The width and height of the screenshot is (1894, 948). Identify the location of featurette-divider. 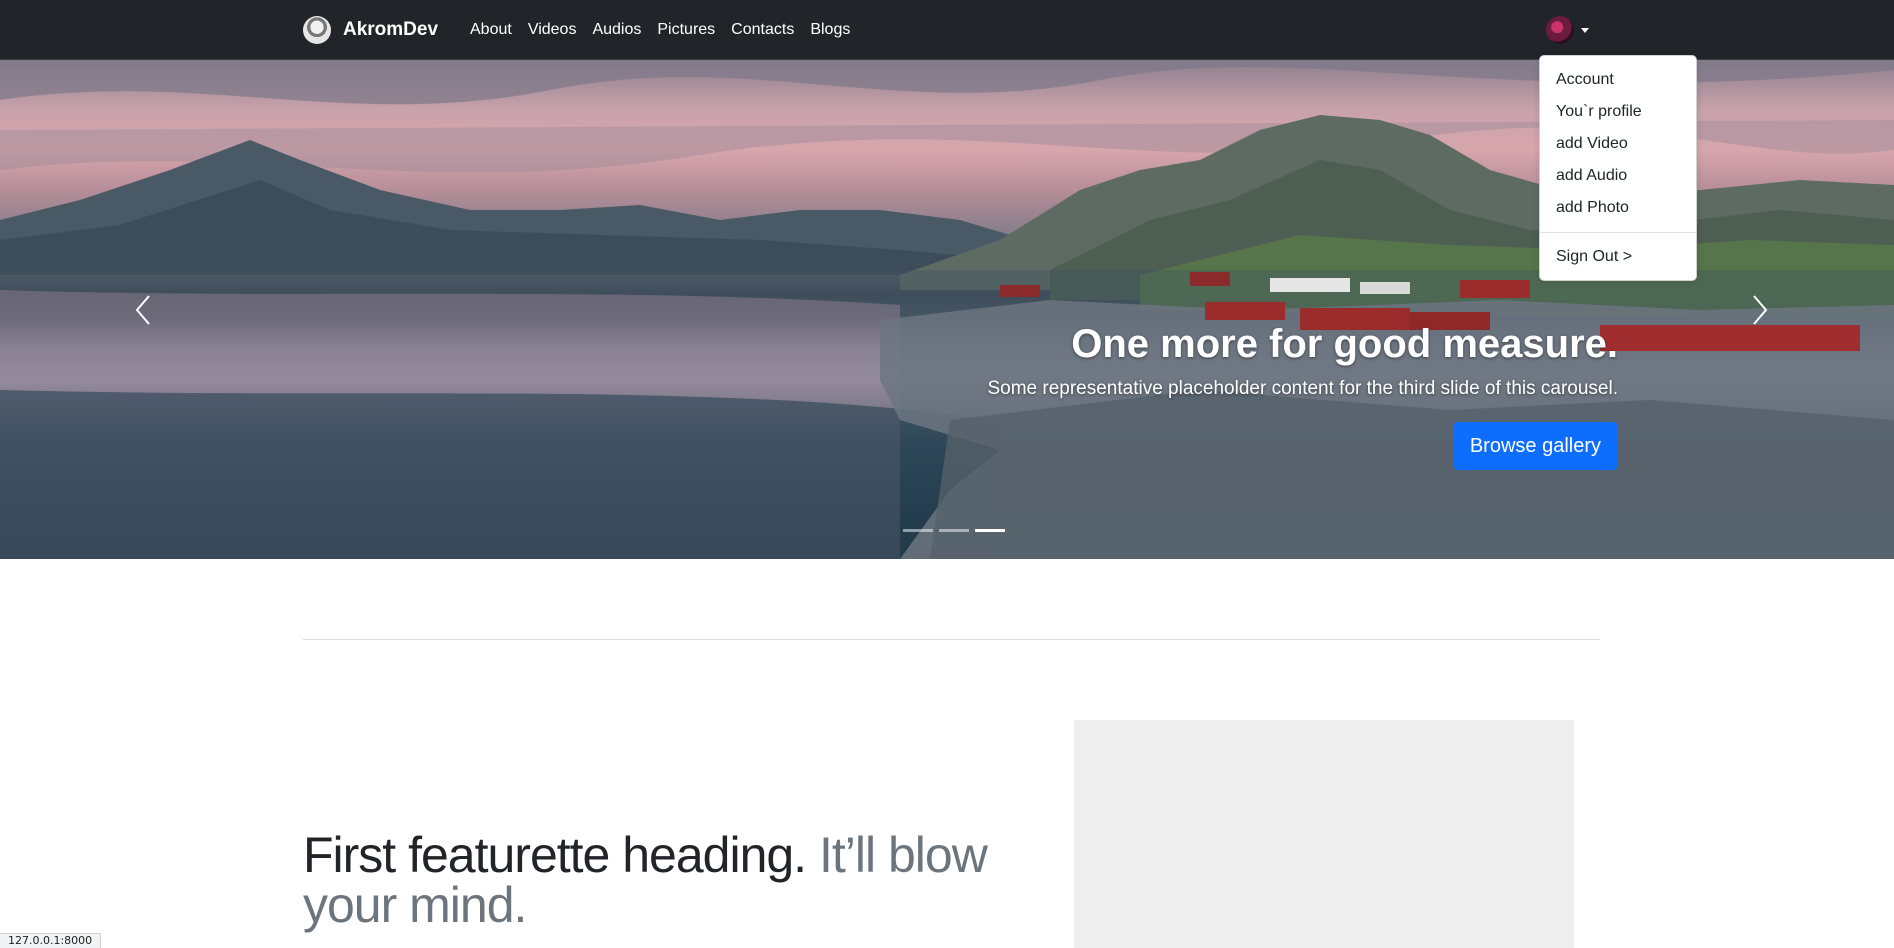
(951, 639).